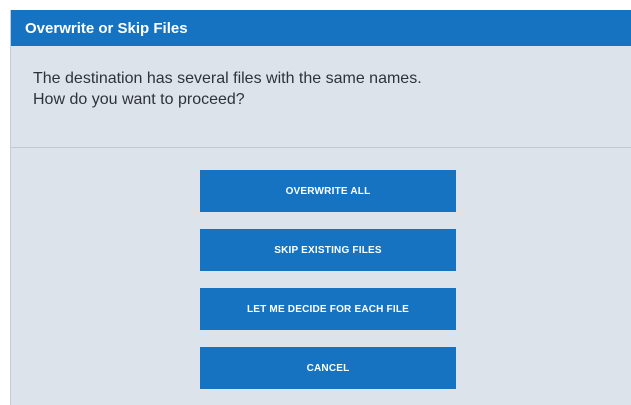 This screenshot has width=631, height=405. What do you see at coordinates (321, 28) in the screenshot?
I see `dialog-titlebar: Overwrite or Skip Files` at bounding box center [321, 28].